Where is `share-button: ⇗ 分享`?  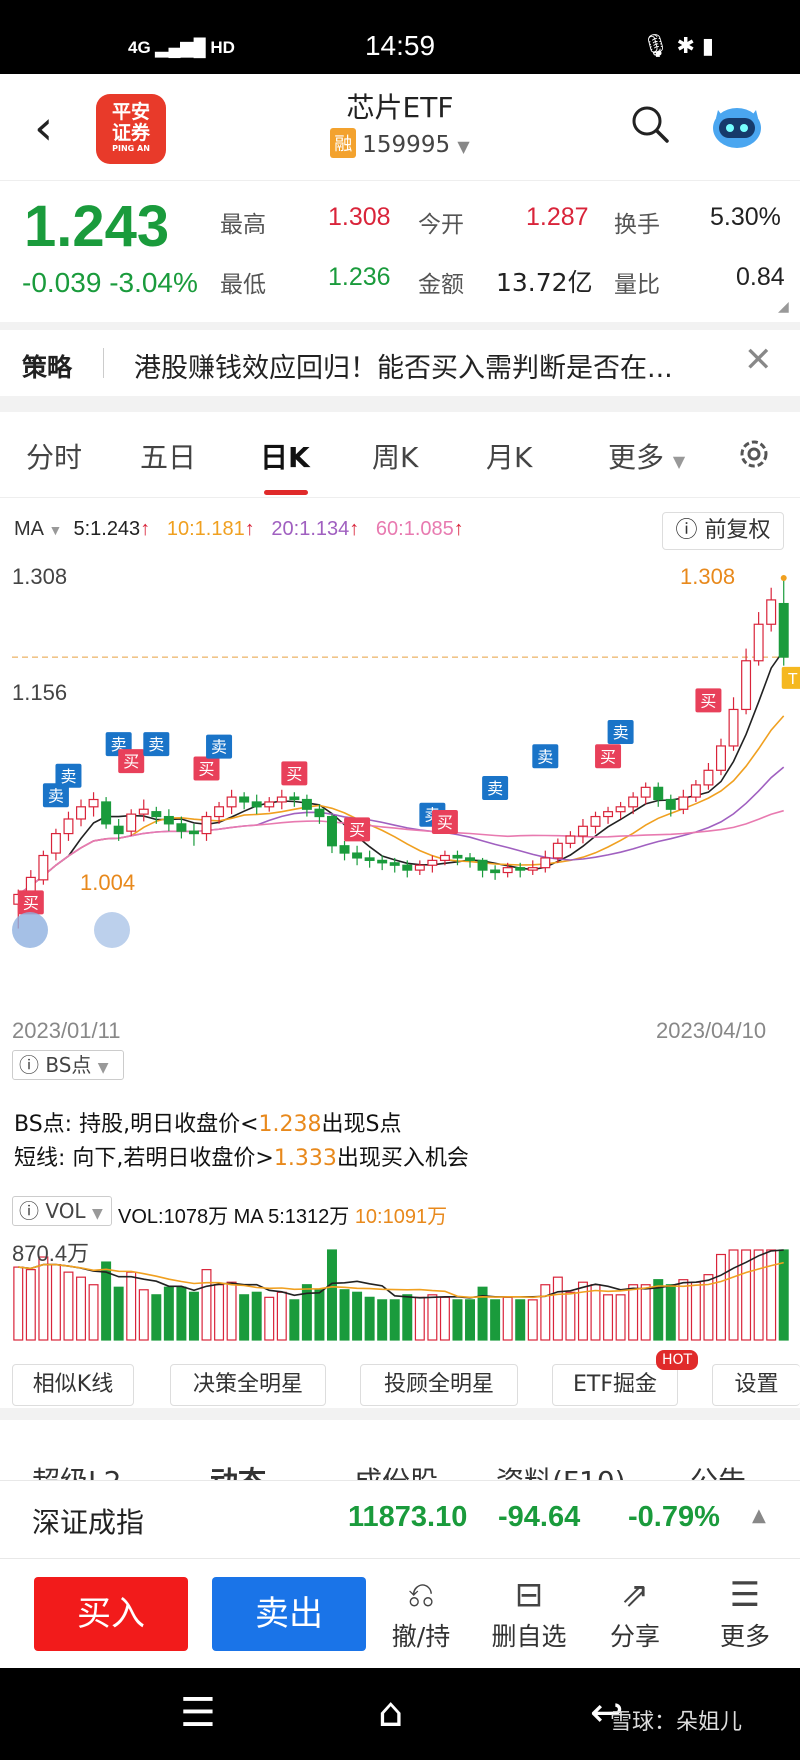 share-button: ⇗ 分享 is located at coordinates (635, 1613).